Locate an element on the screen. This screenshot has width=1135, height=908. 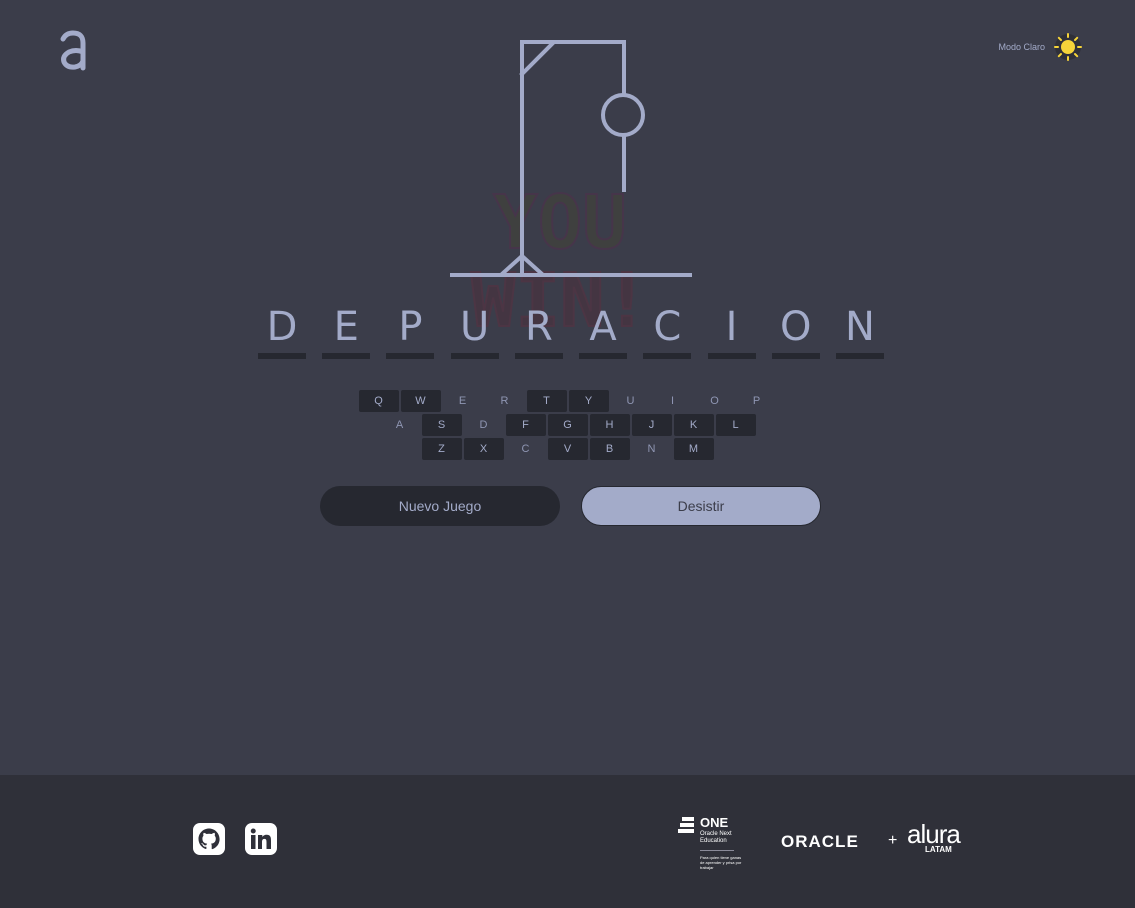
hangman-head is located at coordinates (623, 115).